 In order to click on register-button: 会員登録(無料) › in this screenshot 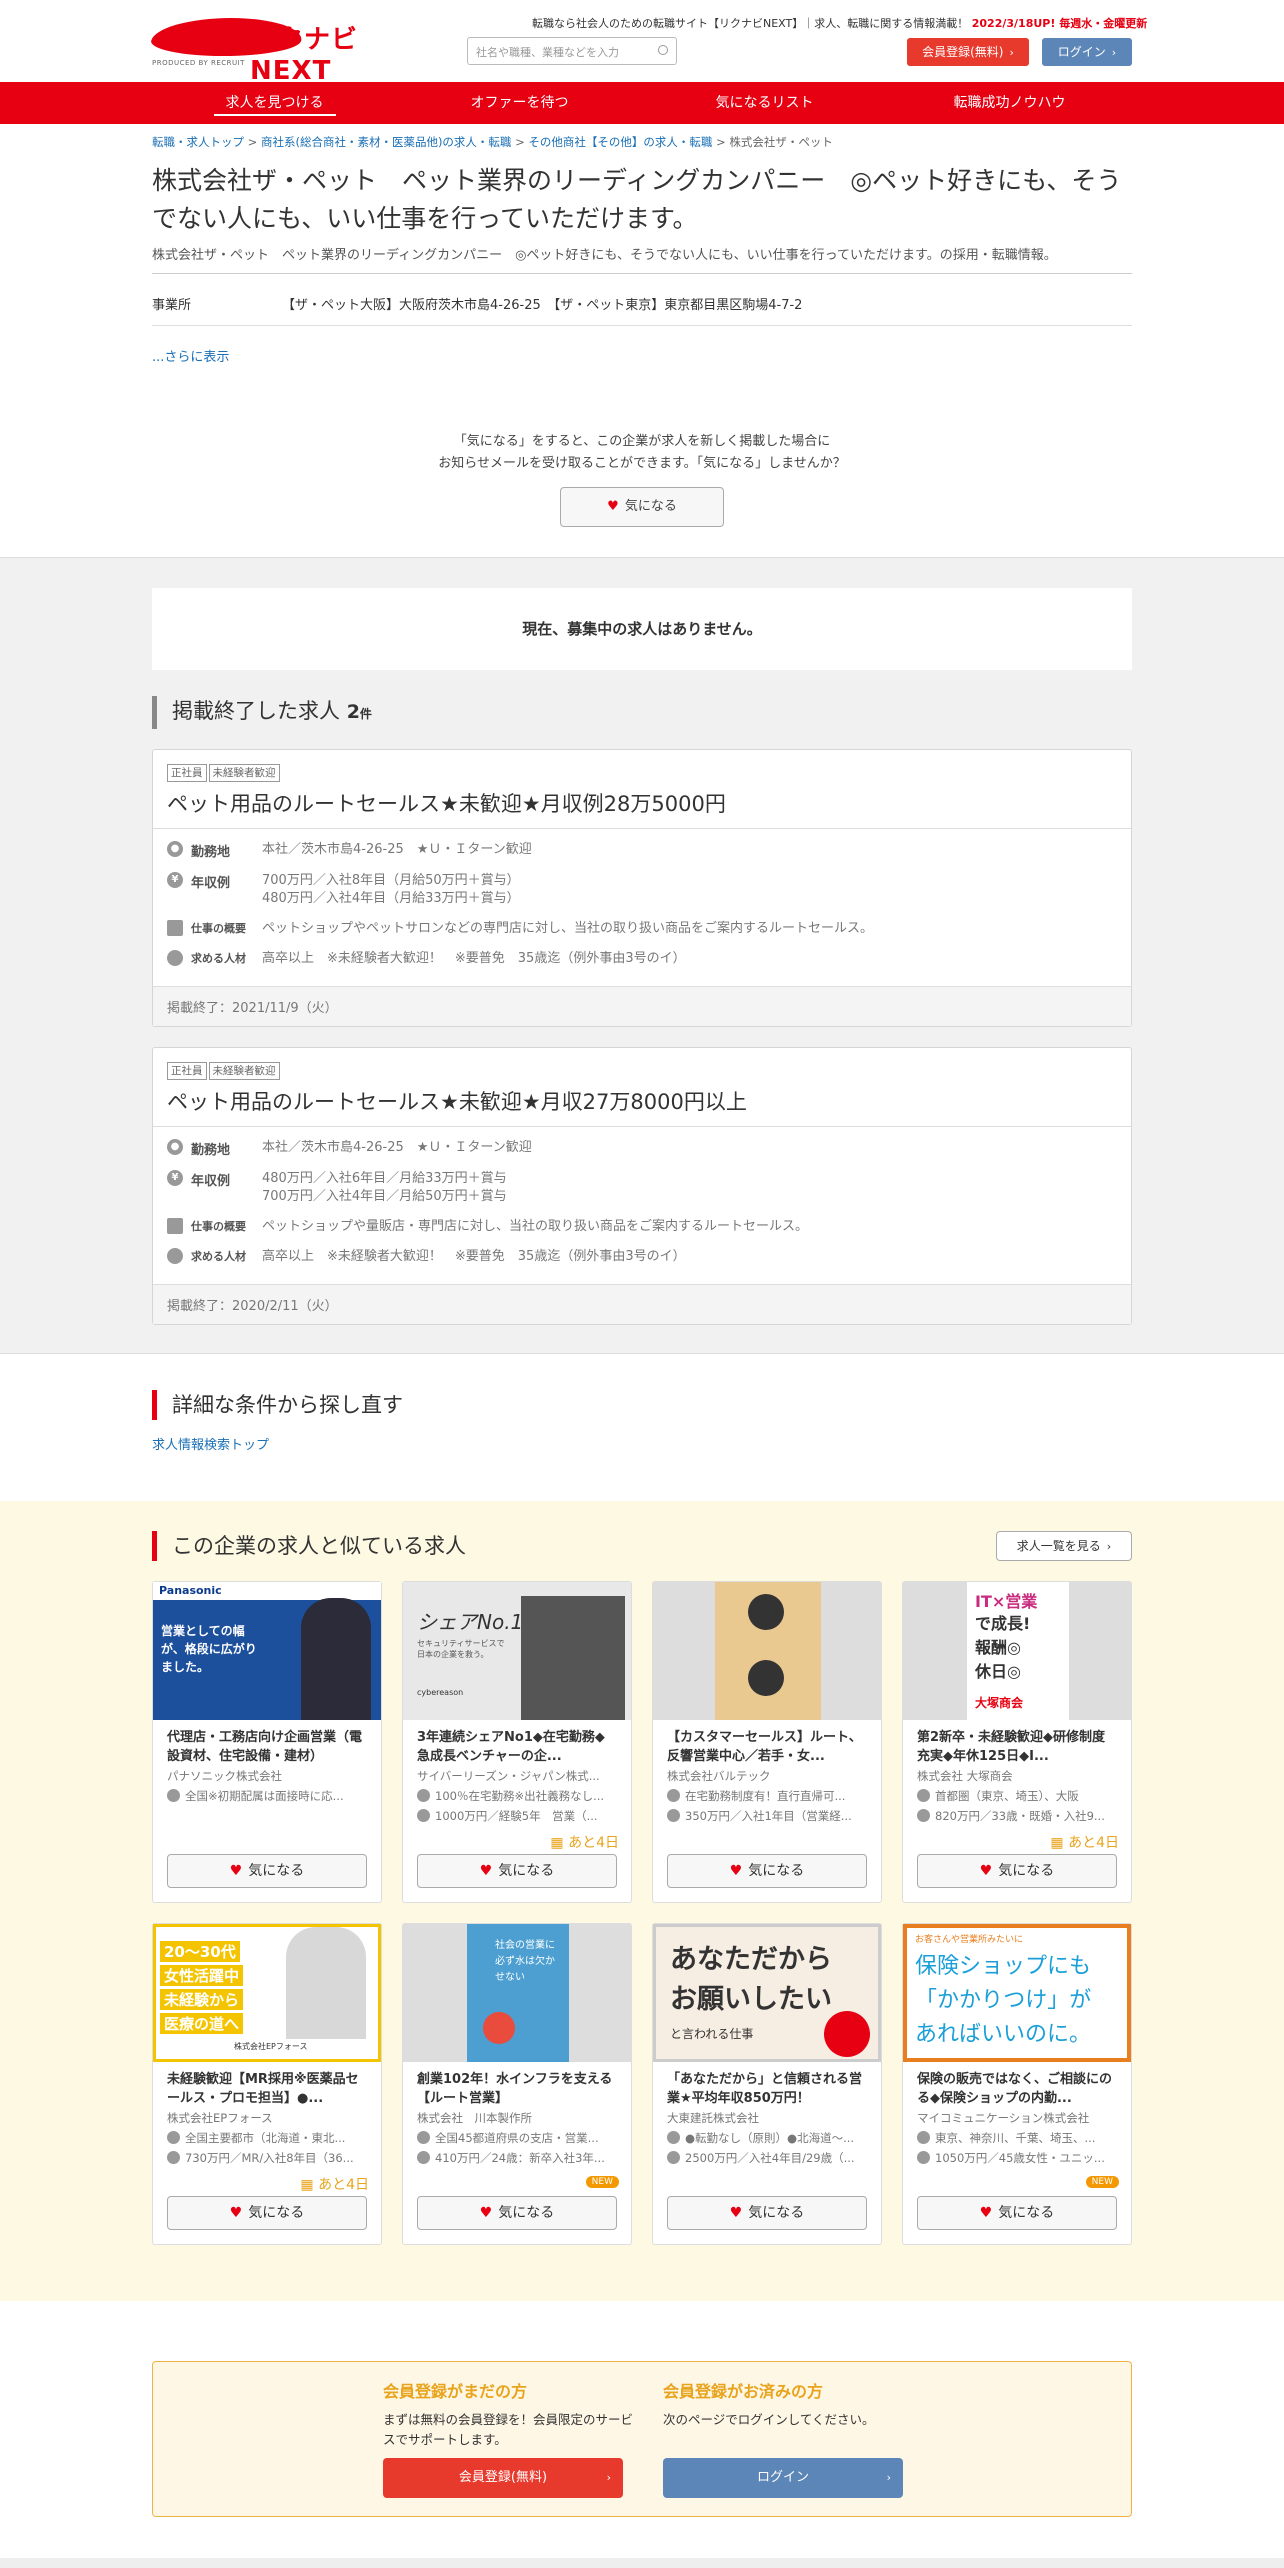, I will do `click(968, 52)`.